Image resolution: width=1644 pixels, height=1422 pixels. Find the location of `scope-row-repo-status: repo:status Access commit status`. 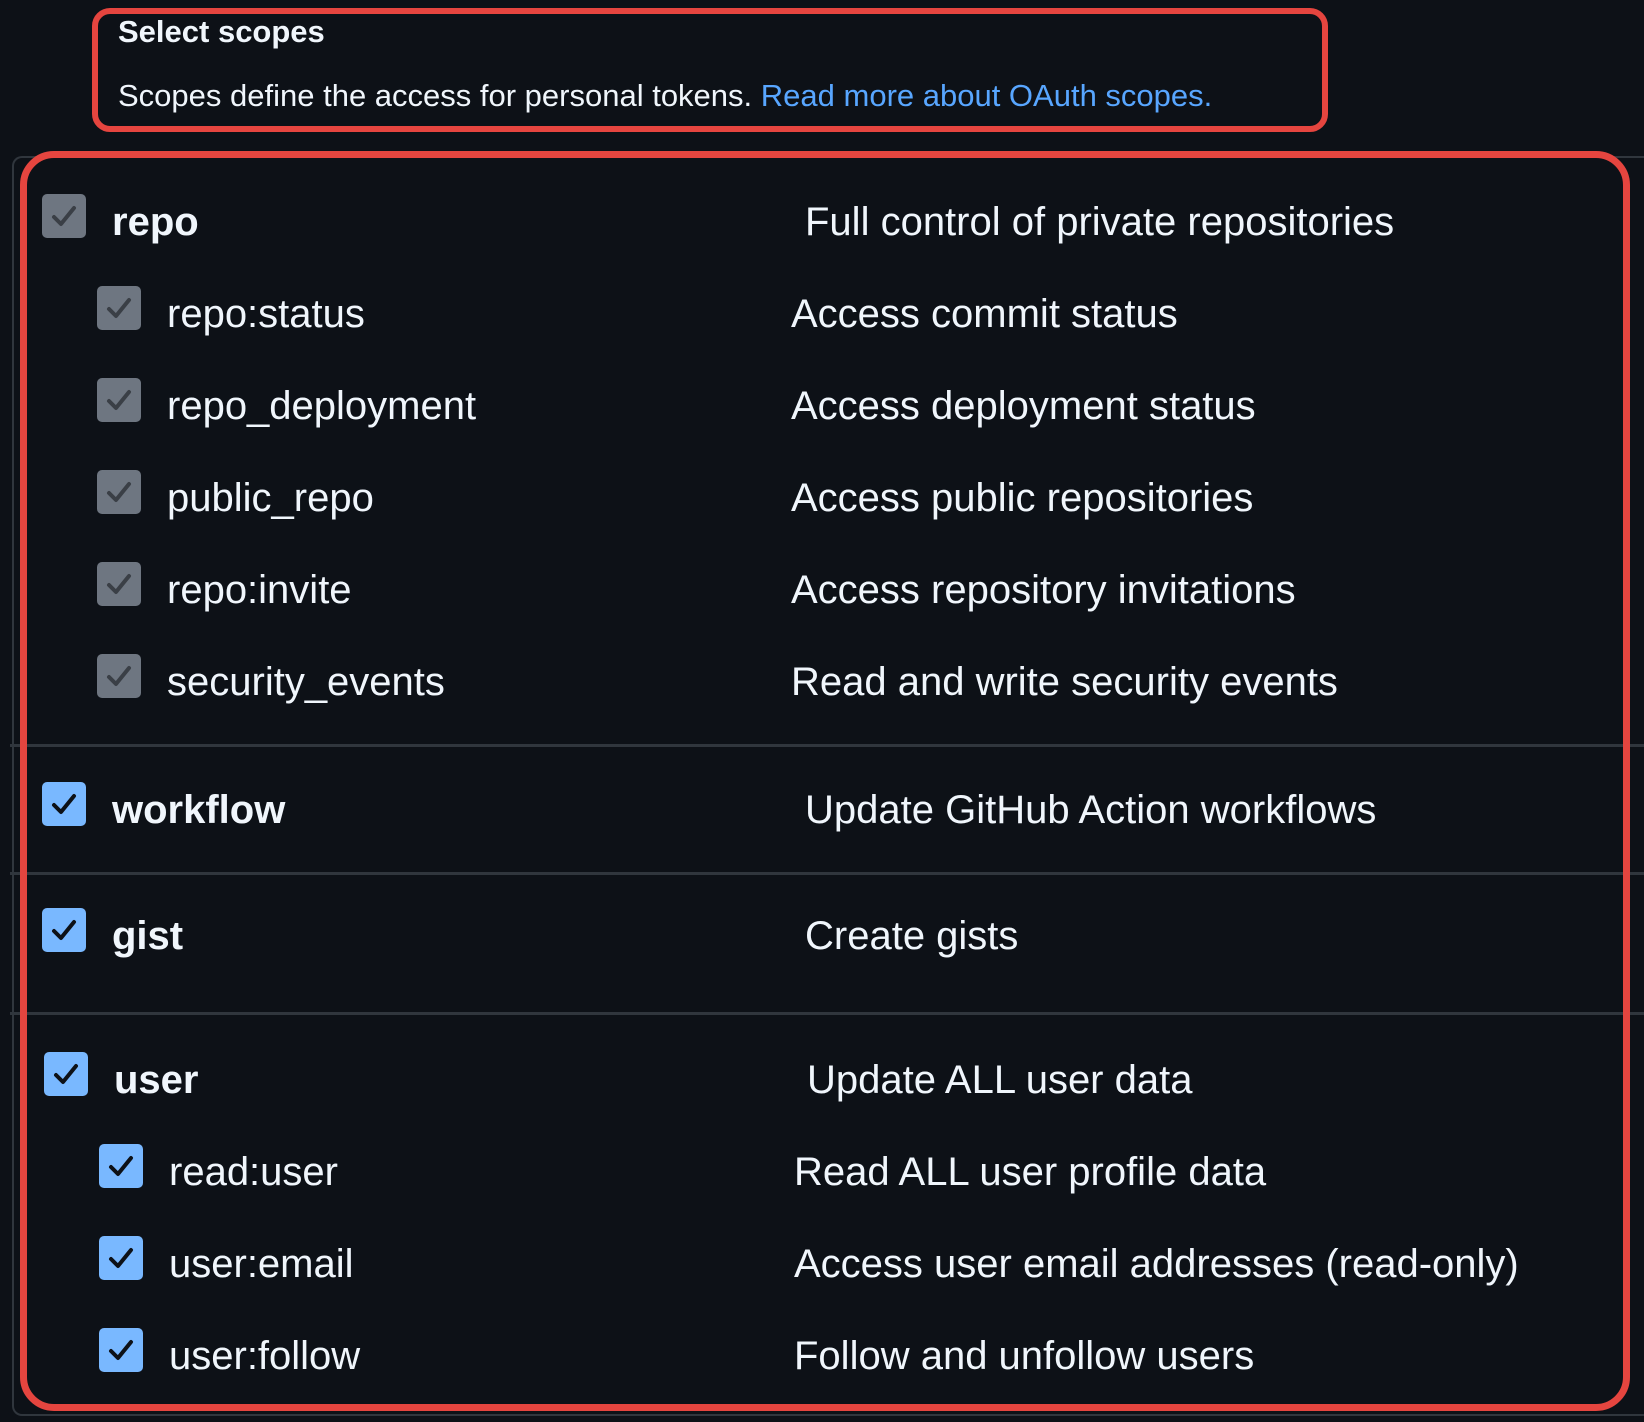

scope-row-repo-status: repo:status Access commit status is located at coordinates (822, 308).